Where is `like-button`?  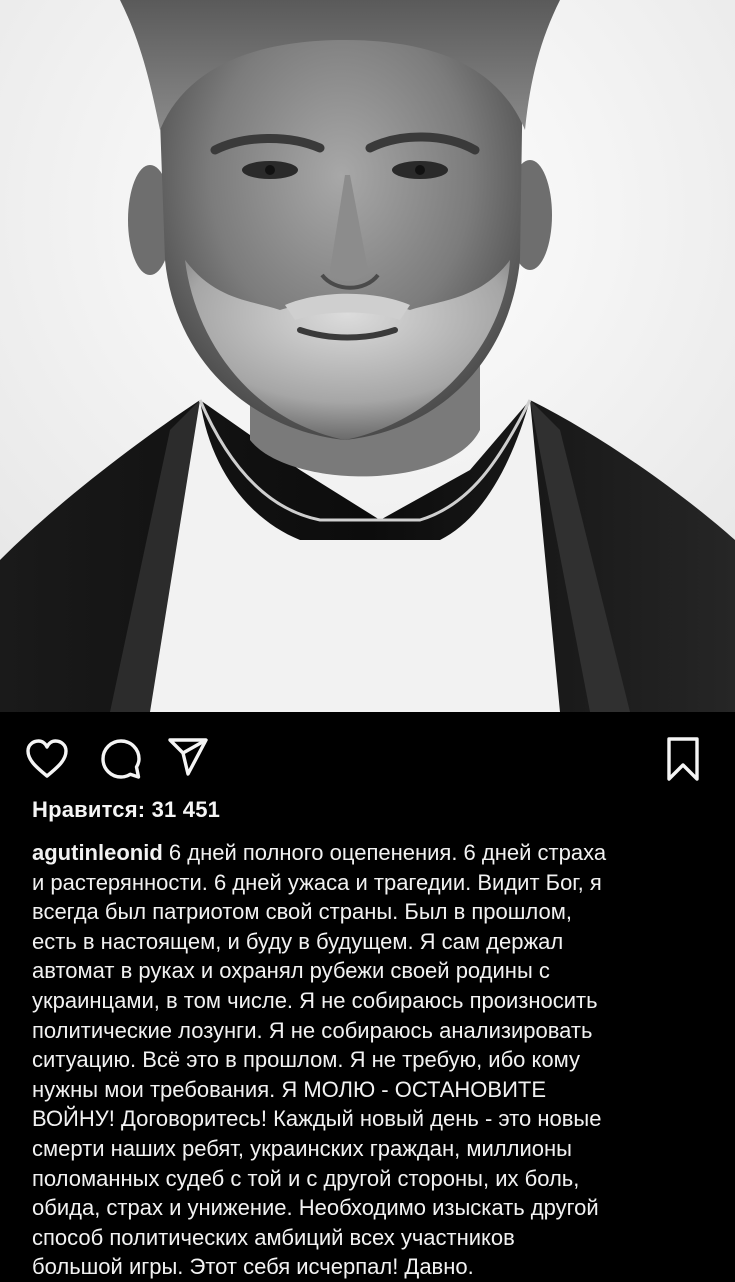 like-button is located at coordinates (47, 759).